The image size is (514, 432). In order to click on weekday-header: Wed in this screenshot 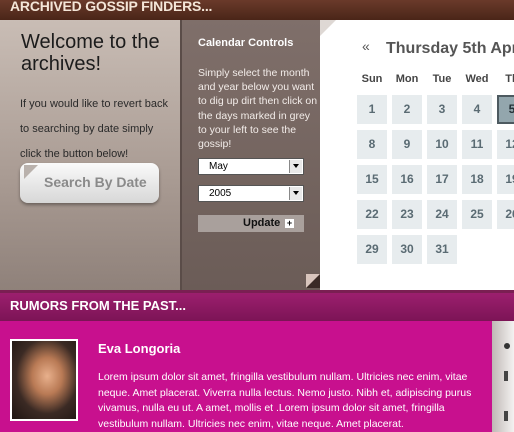, I will do `click(477, 79)`.